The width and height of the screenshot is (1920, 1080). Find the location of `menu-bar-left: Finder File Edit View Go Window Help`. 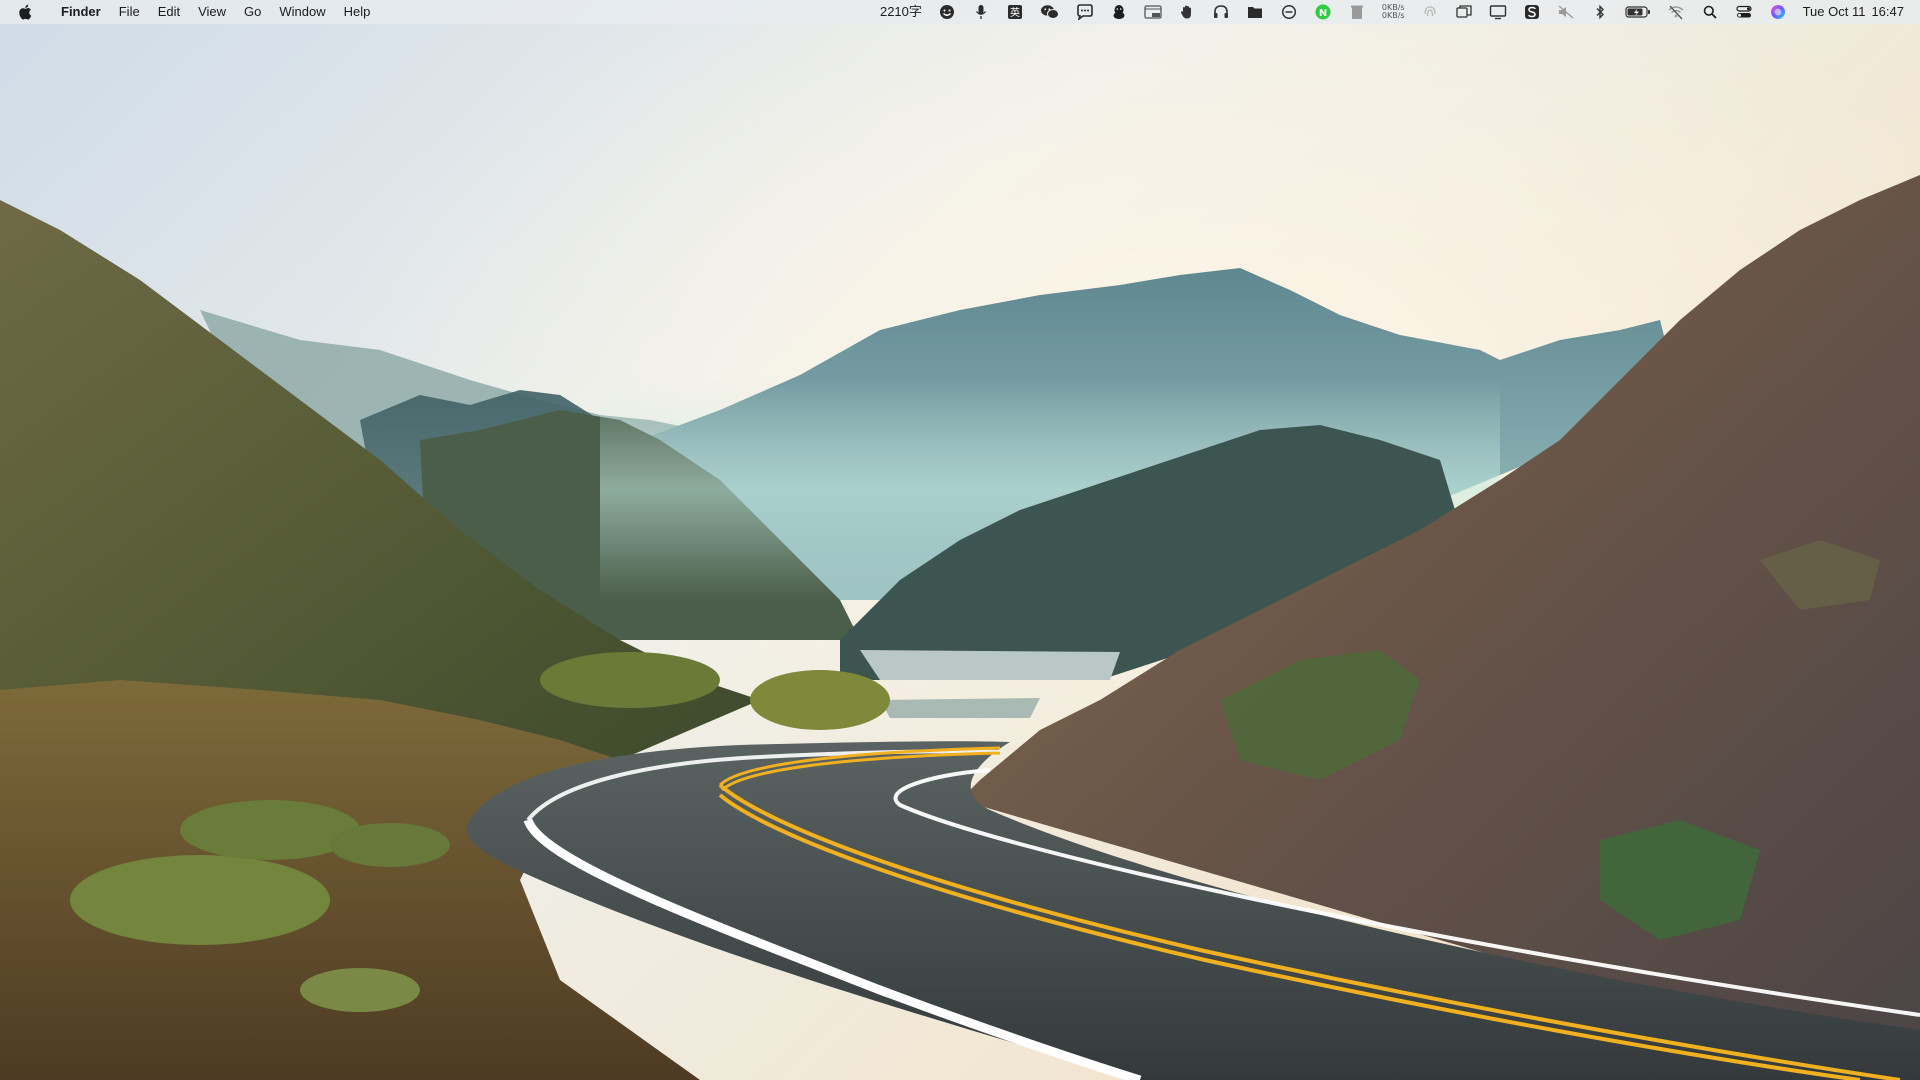

menu-bar-left: Finder File Edit View Go Window Help is located at coordinates (198, 12).